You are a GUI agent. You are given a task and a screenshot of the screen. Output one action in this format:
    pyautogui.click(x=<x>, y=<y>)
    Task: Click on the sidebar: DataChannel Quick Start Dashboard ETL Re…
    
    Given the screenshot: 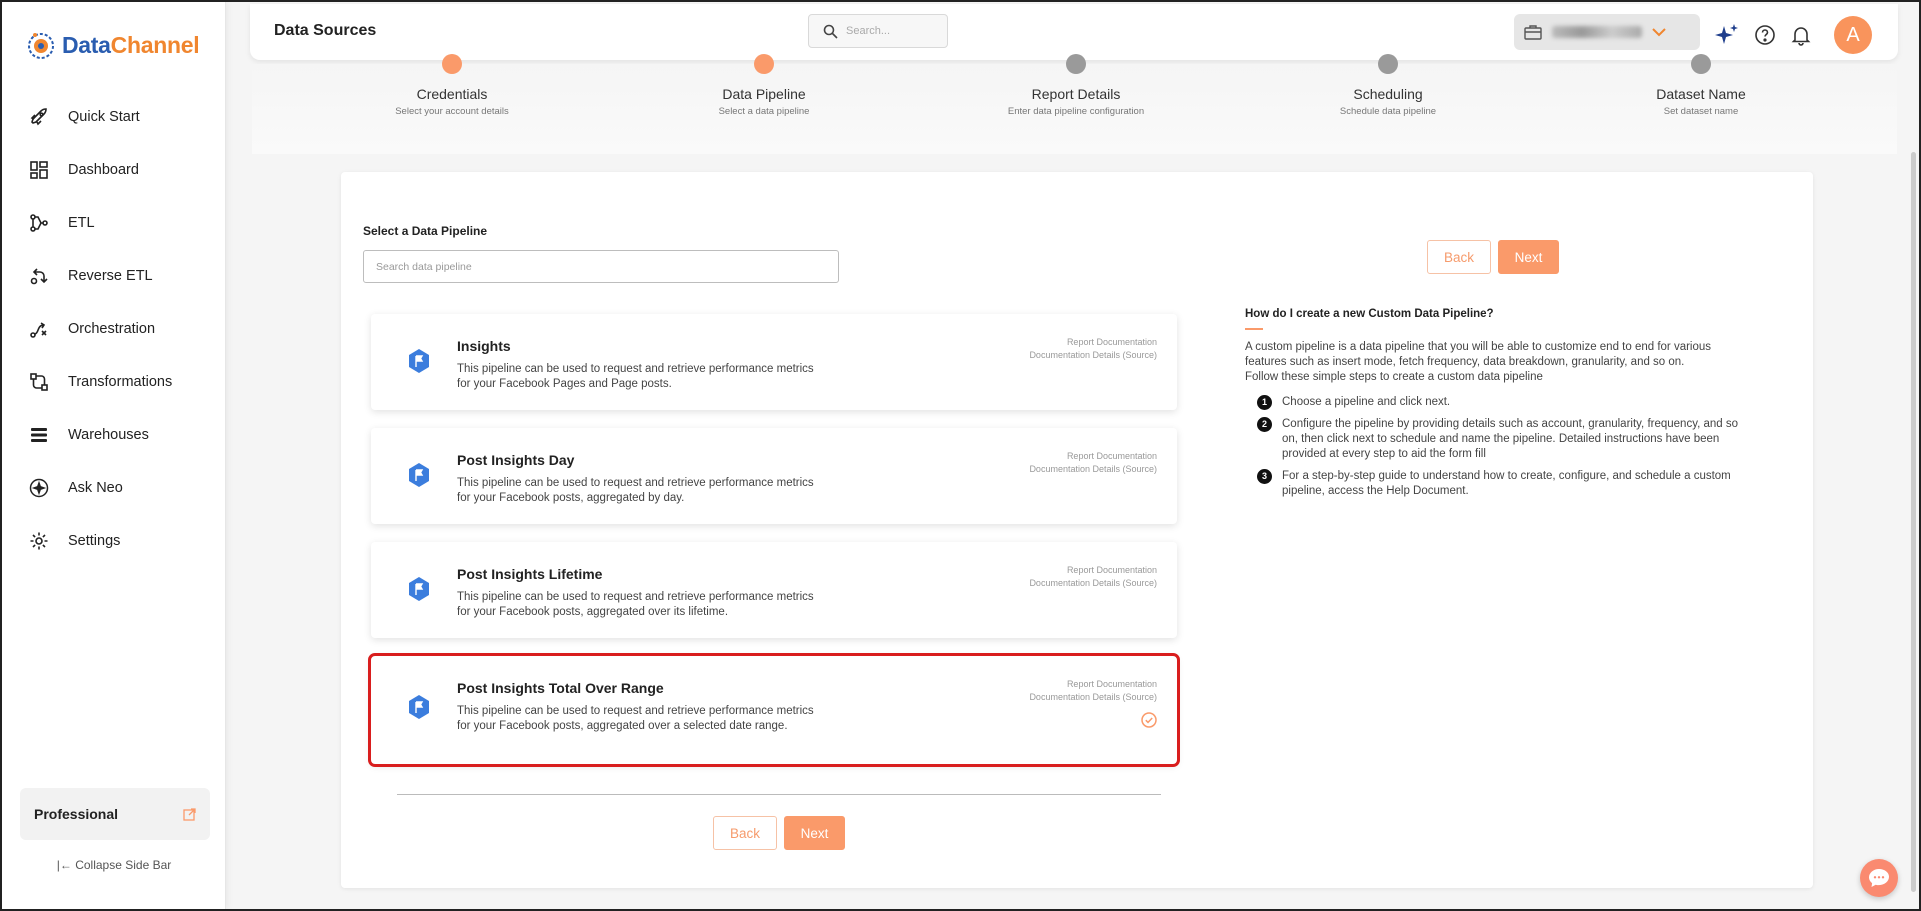 What is the action you would take?
    pyautogui.click(x=114, y=455)
    